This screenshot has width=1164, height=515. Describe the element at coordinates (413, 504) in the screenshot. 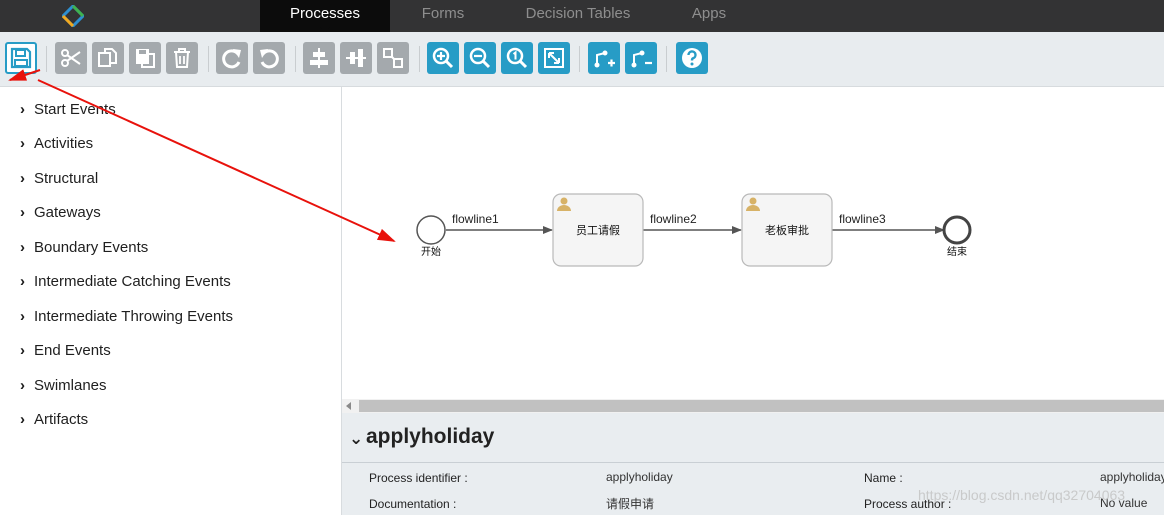

I see `documentation-label: Documentation :` at that location.